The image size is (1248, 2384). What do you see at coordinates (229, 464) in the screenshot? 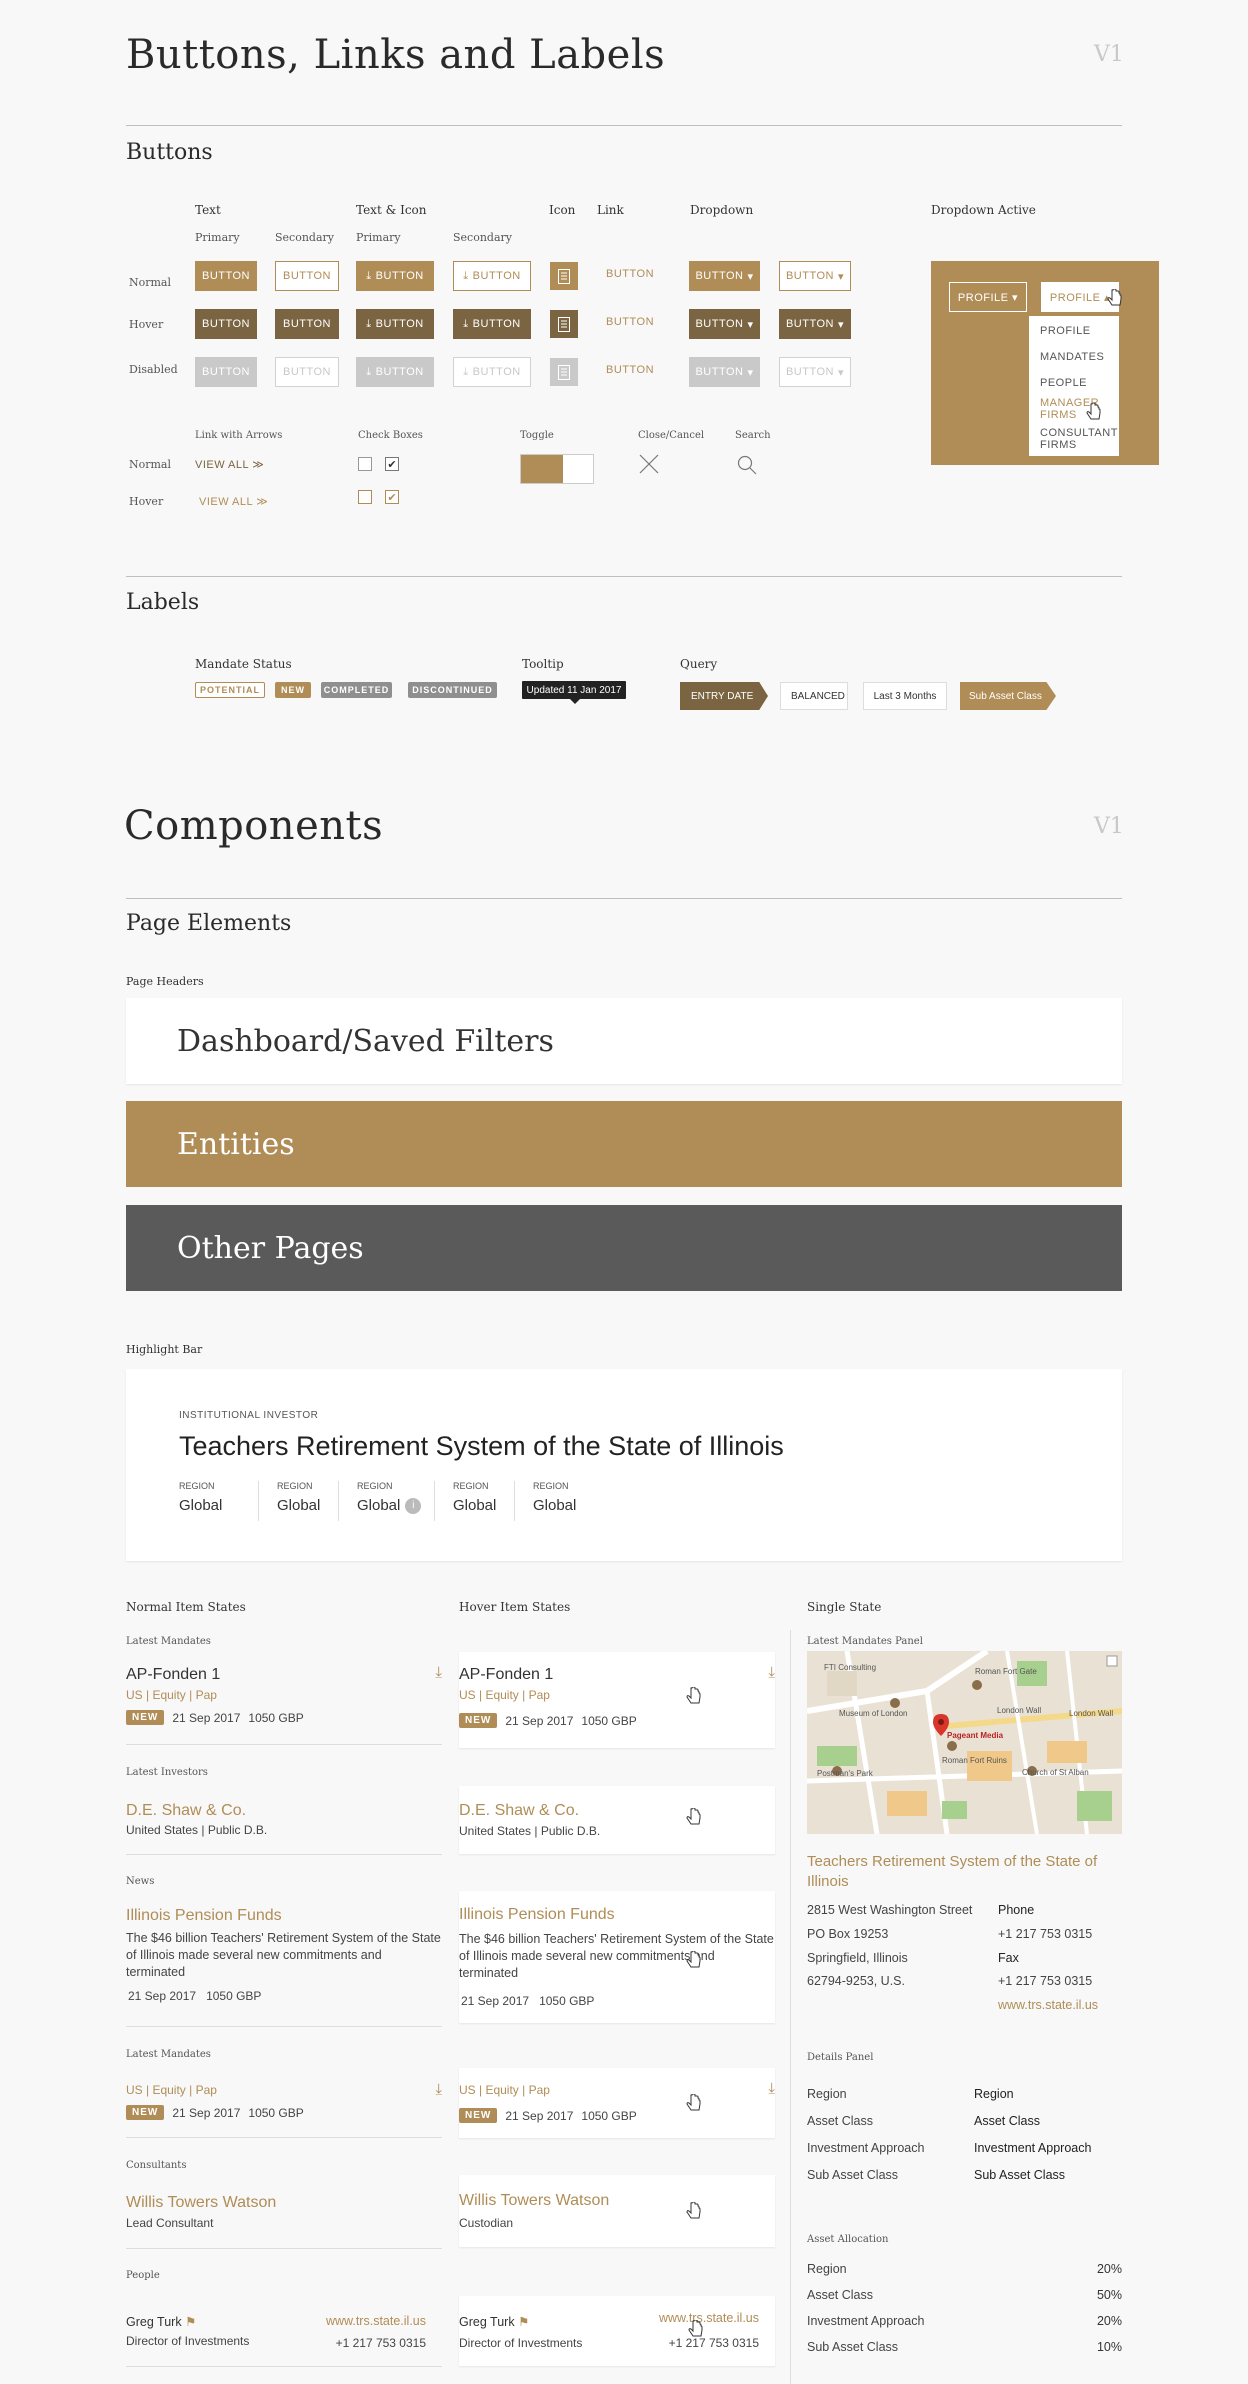
I see `view-all-link: VIEW ALL ≫` at bounding box center [229, 464].